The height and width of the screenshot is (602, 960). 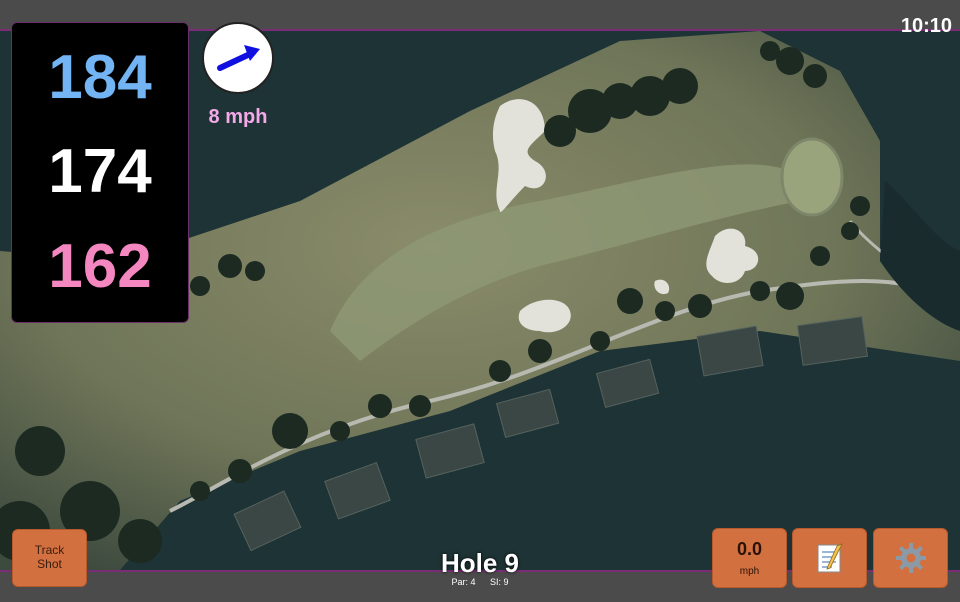 I want to click on hole-par: Par: 4, so click(x=463, y=582).